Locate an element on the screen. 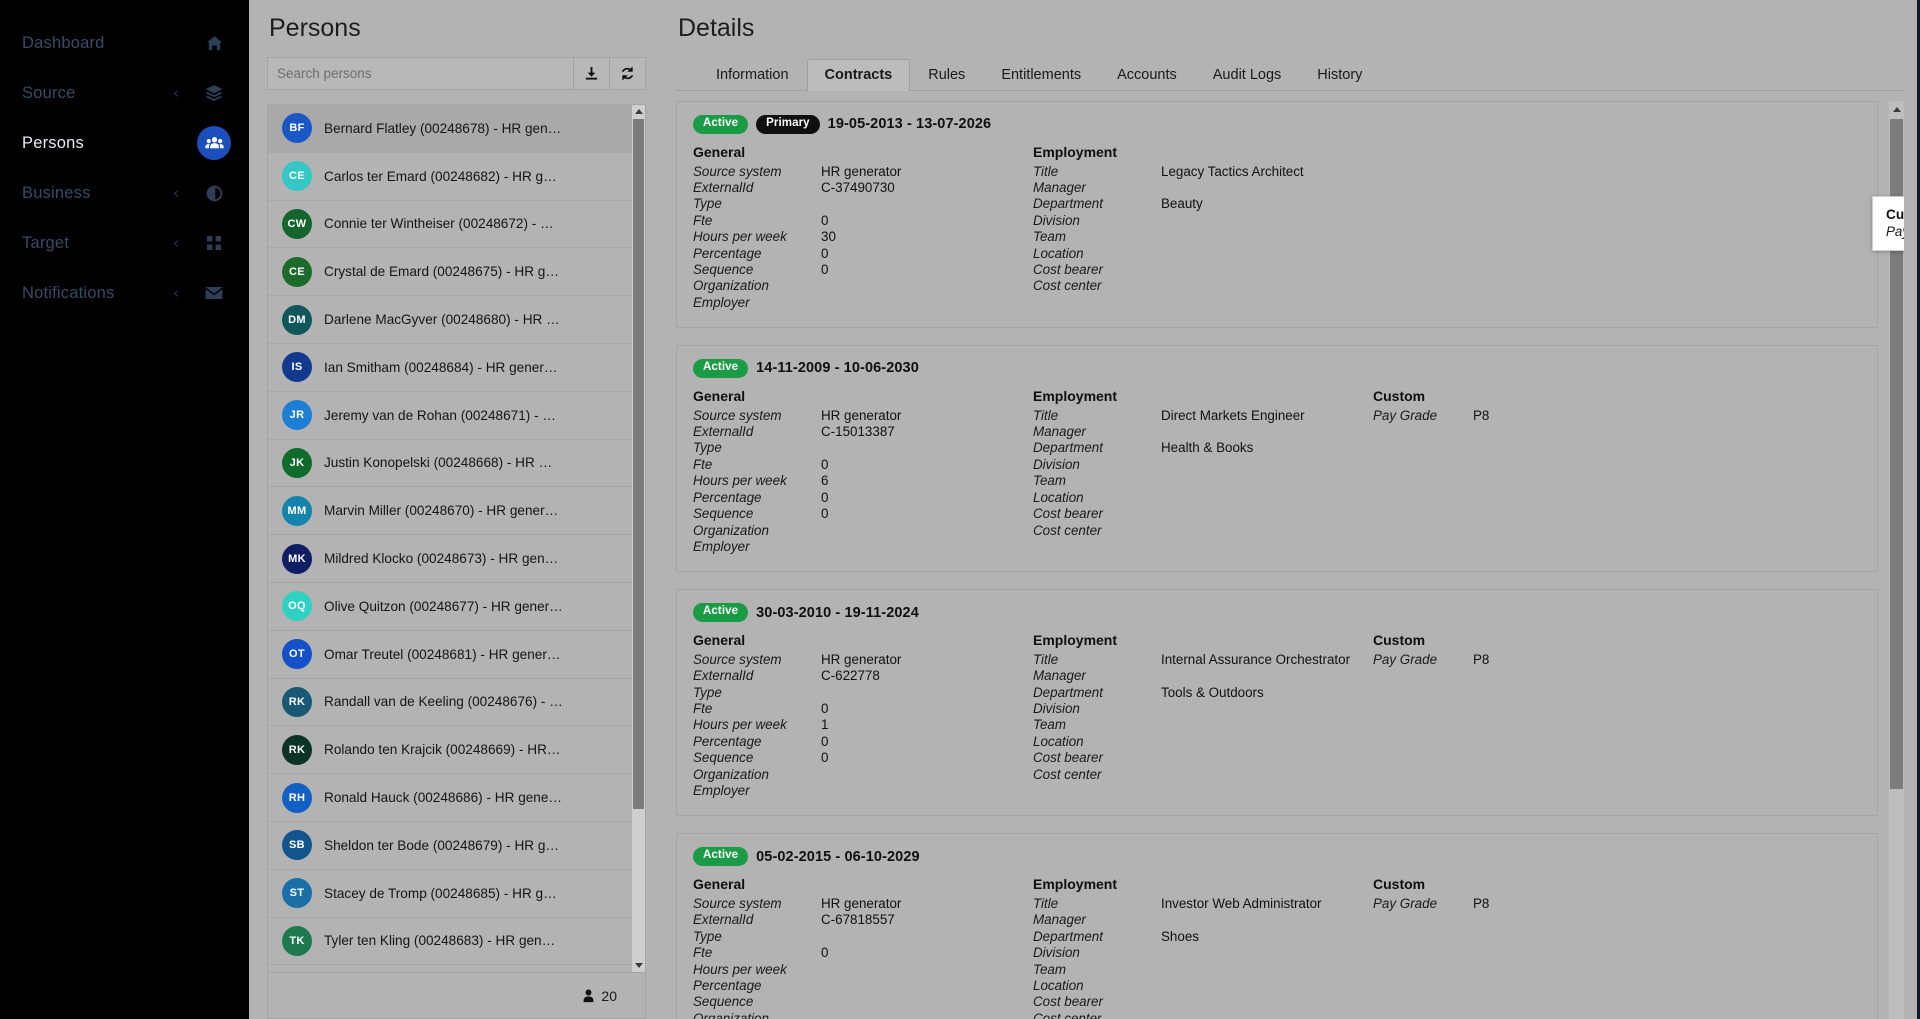 The image size is (1920, 1019). field-label: Cost bearer is located at coordinates (1068, 1002).